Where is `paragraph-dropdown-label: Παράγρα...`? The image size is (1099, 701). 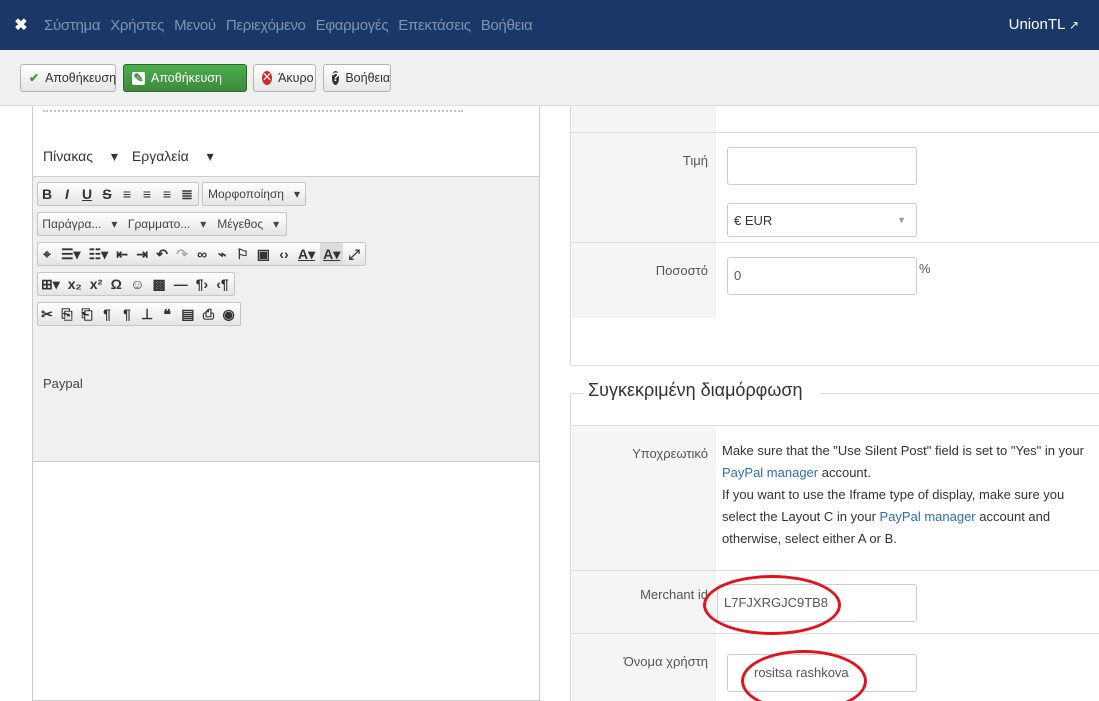
paragraph-dropdown-label: Παράγρα... is located at coordinates (72, 224).